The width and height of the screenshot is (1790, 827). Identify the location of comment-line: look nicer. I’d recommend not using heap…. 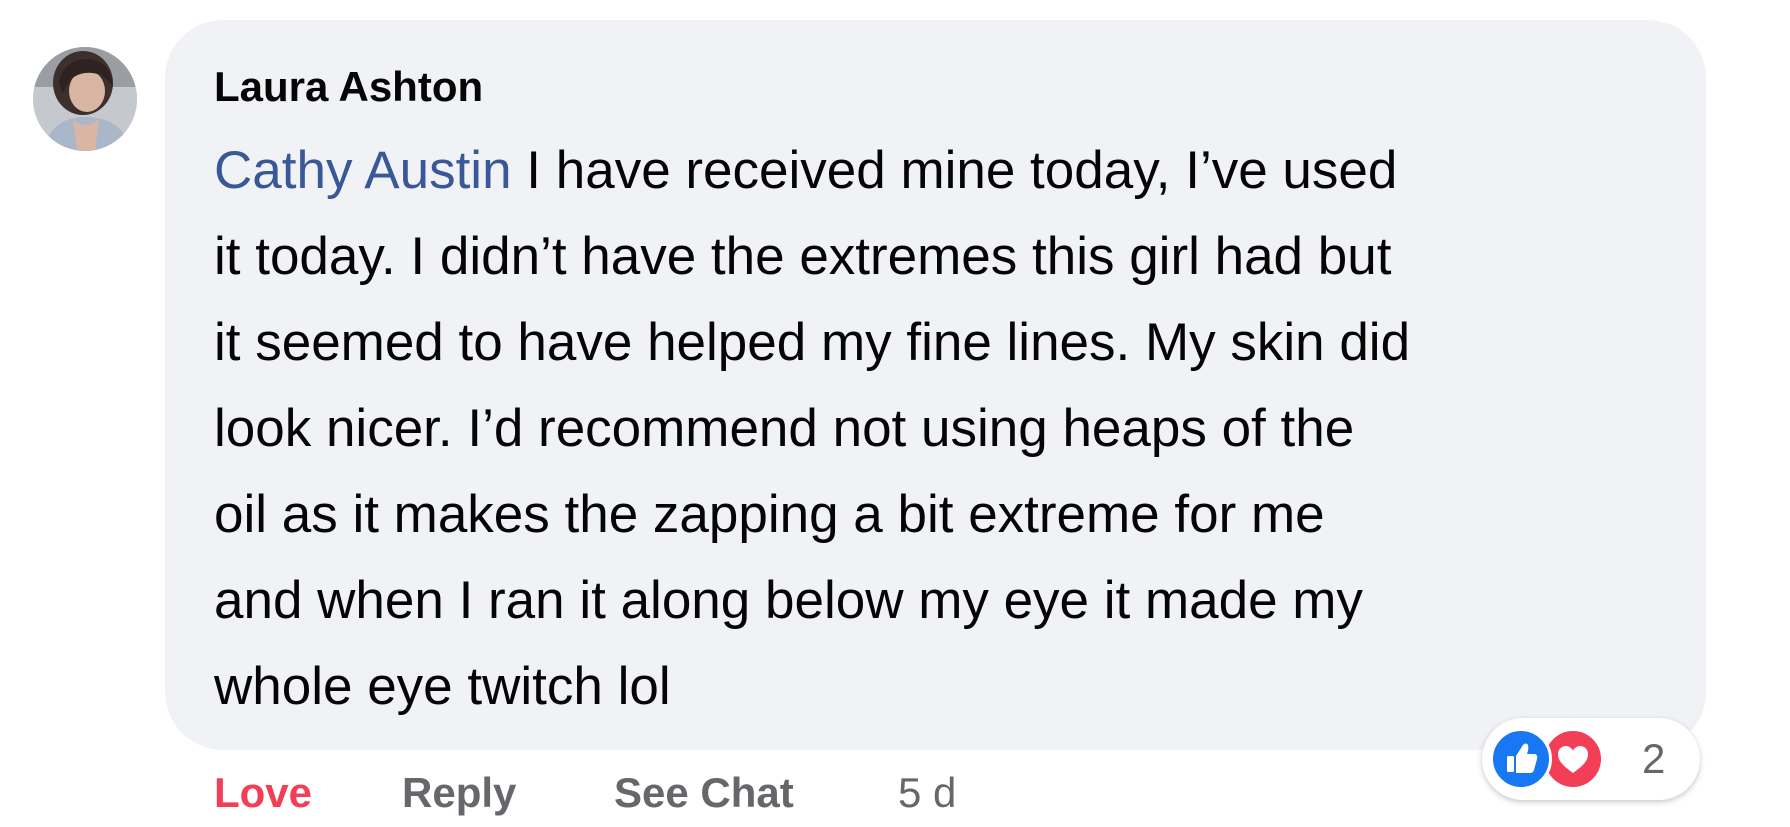
(784, 428).